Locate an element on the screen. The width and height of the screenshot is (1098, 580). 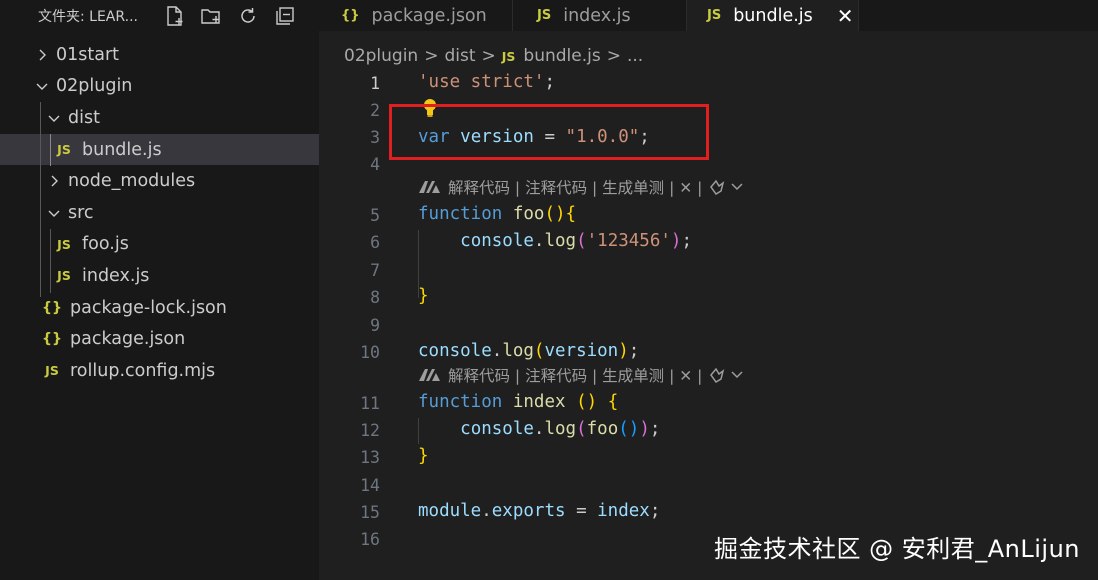
tree-item-src: src is located at coordinates (159, 213).